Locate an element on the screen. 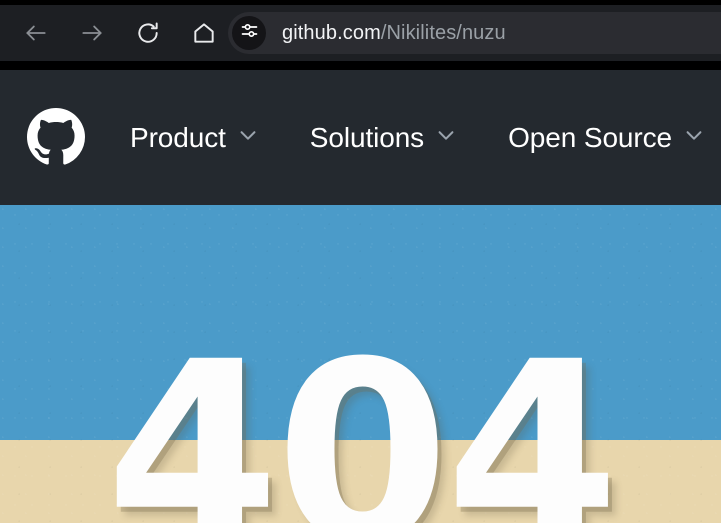  nav-item-product-label: Product is located at coordinates (178, 137).